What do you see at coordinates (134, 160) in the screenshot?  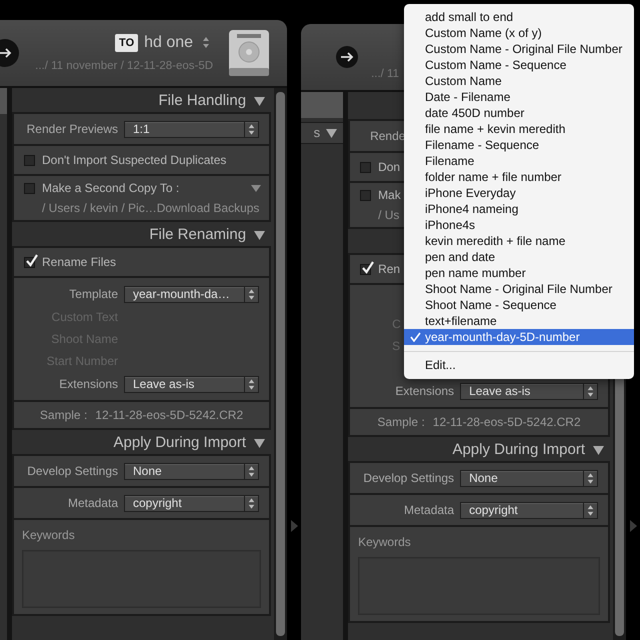 I see `checkbox-label: Don't Import Suspected Duplicates` at bounding box center [134, 160].